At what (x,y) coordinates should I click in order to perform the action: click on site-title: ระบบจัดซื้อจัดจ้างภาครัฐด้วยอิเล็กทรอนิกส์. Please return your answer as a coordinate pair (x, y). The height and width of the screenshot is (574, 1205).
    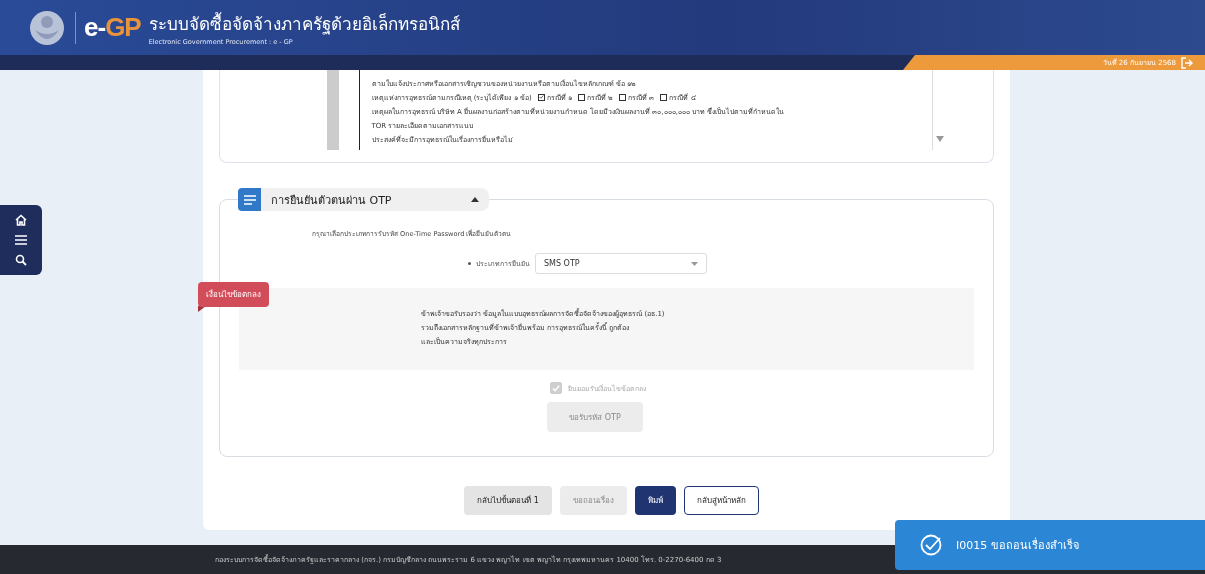
    Looking at the image, I should click on (304, 24).